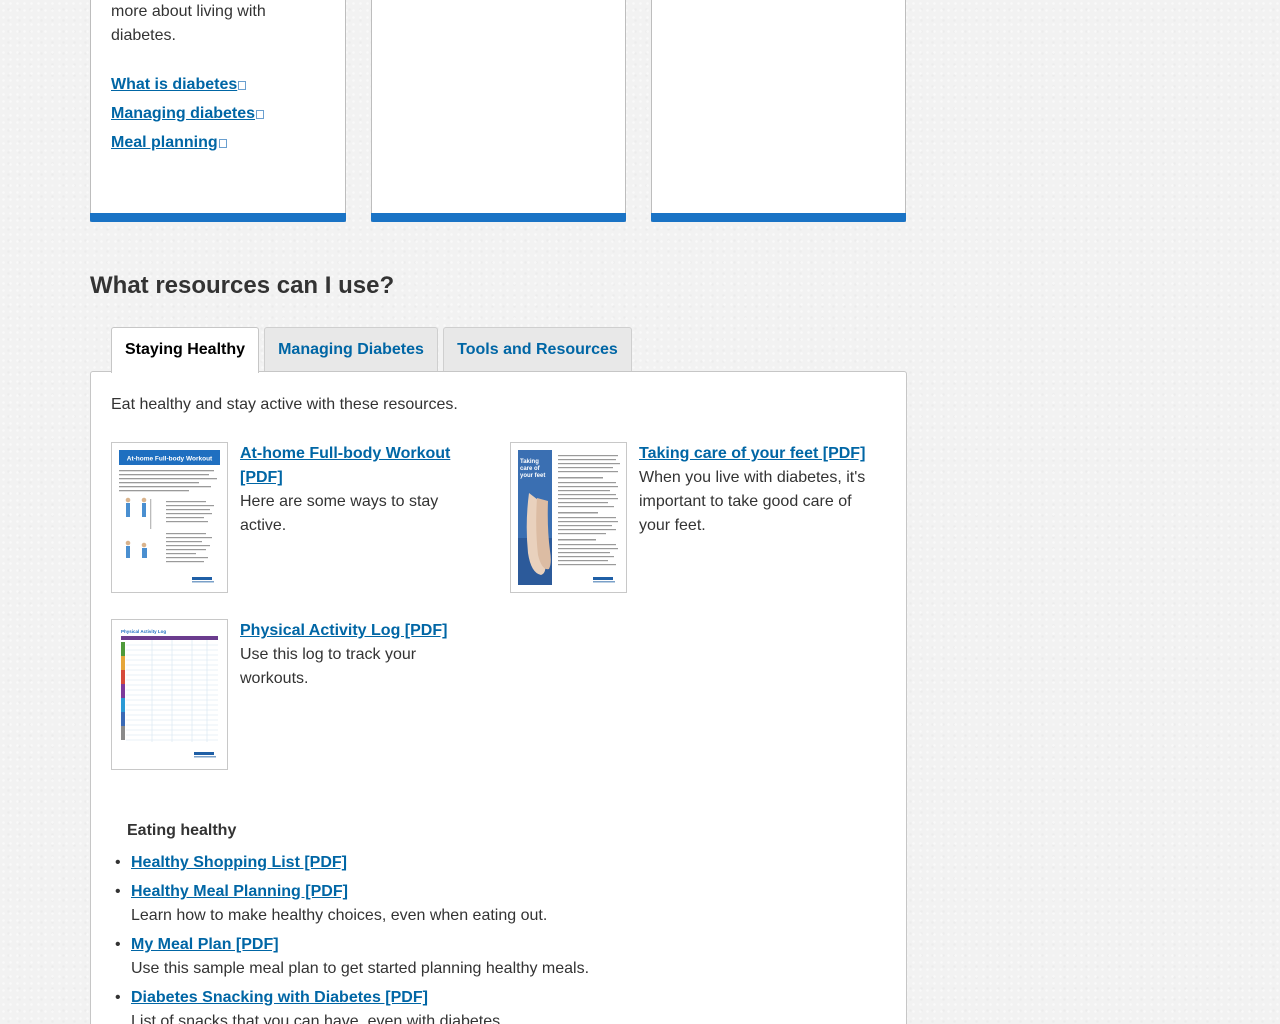  Describe the element at coordinates (529, 462) in the screenshot. I see `svg-text: Taking` at that location.